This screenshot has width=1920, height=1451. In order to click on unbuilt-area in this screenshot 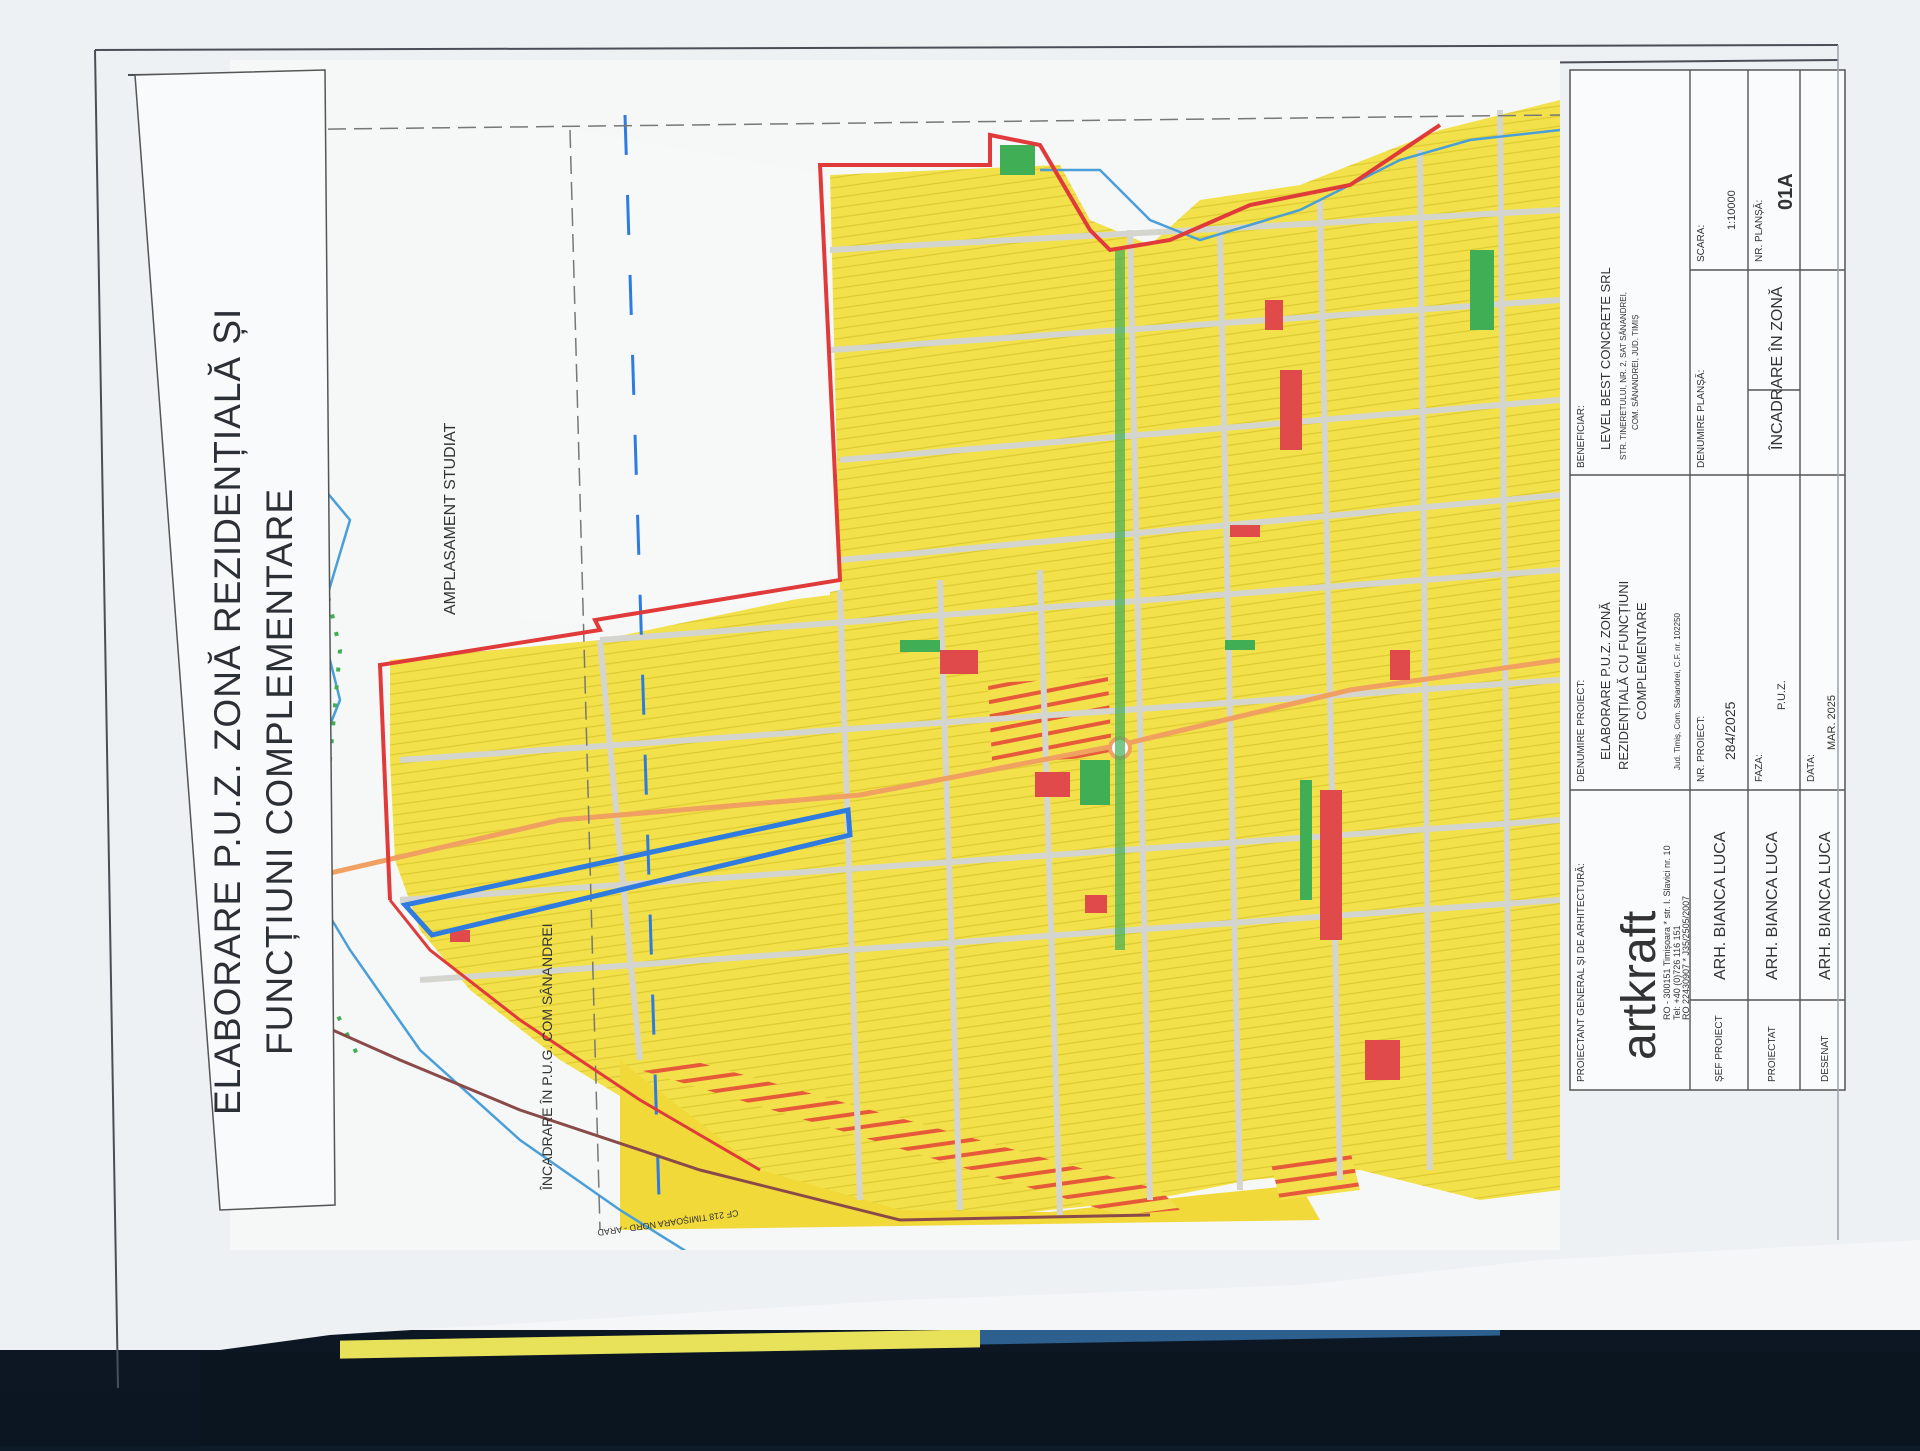, I will do `click(675, 372)`.